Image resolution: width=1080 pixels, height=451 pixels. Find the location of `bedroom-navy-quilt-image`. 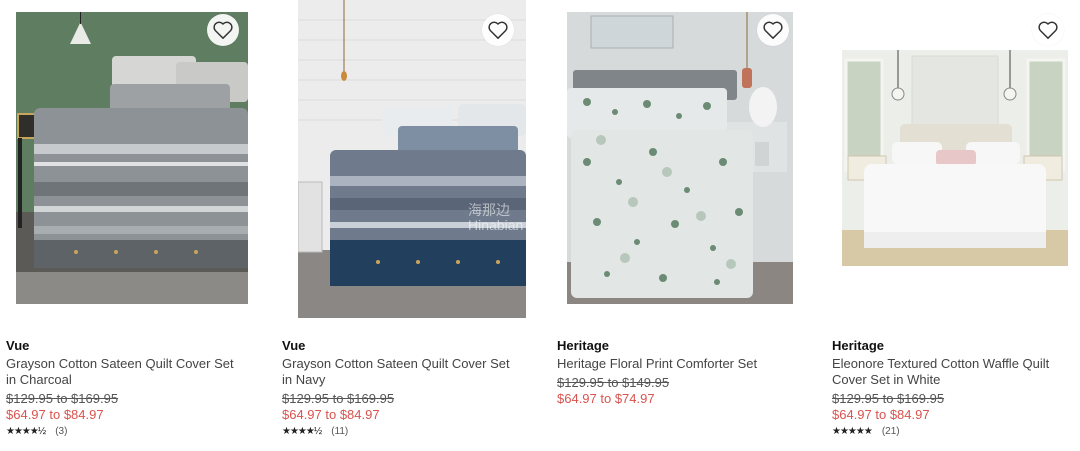

bedroom-navy-quilt-image is located at coordinates (412, 159).